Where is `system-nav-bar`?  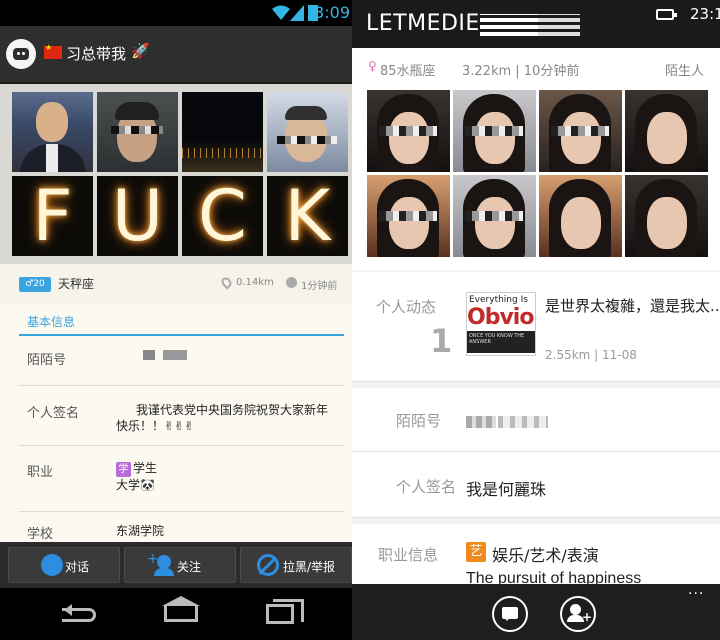
system-nav-bar is located at coordinates (176, 614).